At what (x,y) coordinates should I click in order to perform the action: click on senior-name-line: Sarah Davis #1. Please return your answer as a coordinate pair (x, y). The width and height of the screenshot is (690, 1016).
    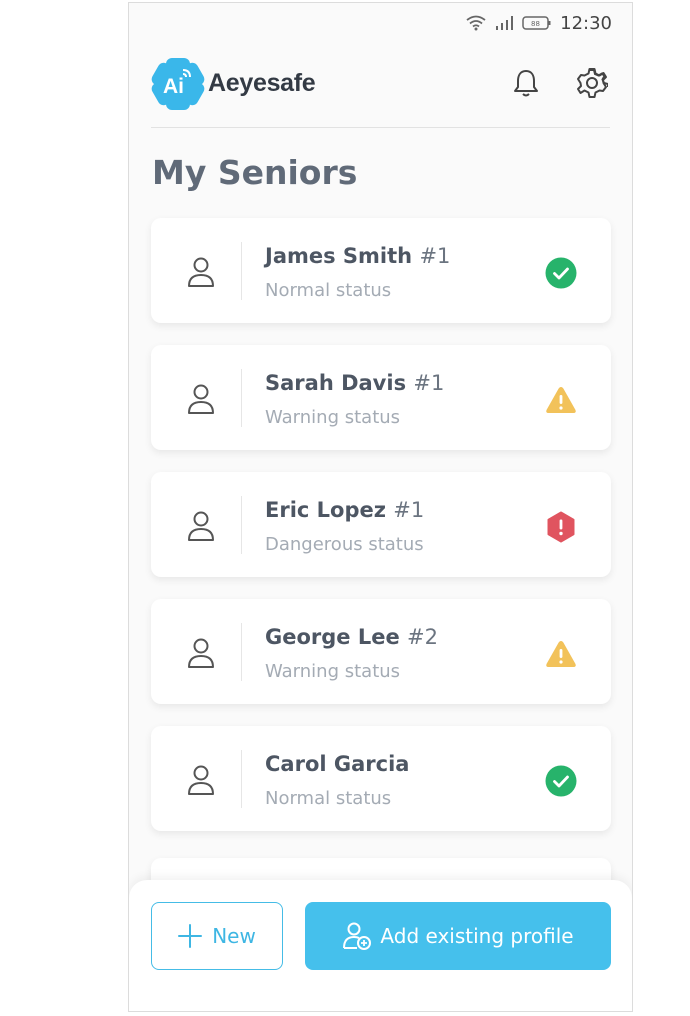
    Looking at the image, I should click on (354, 383).